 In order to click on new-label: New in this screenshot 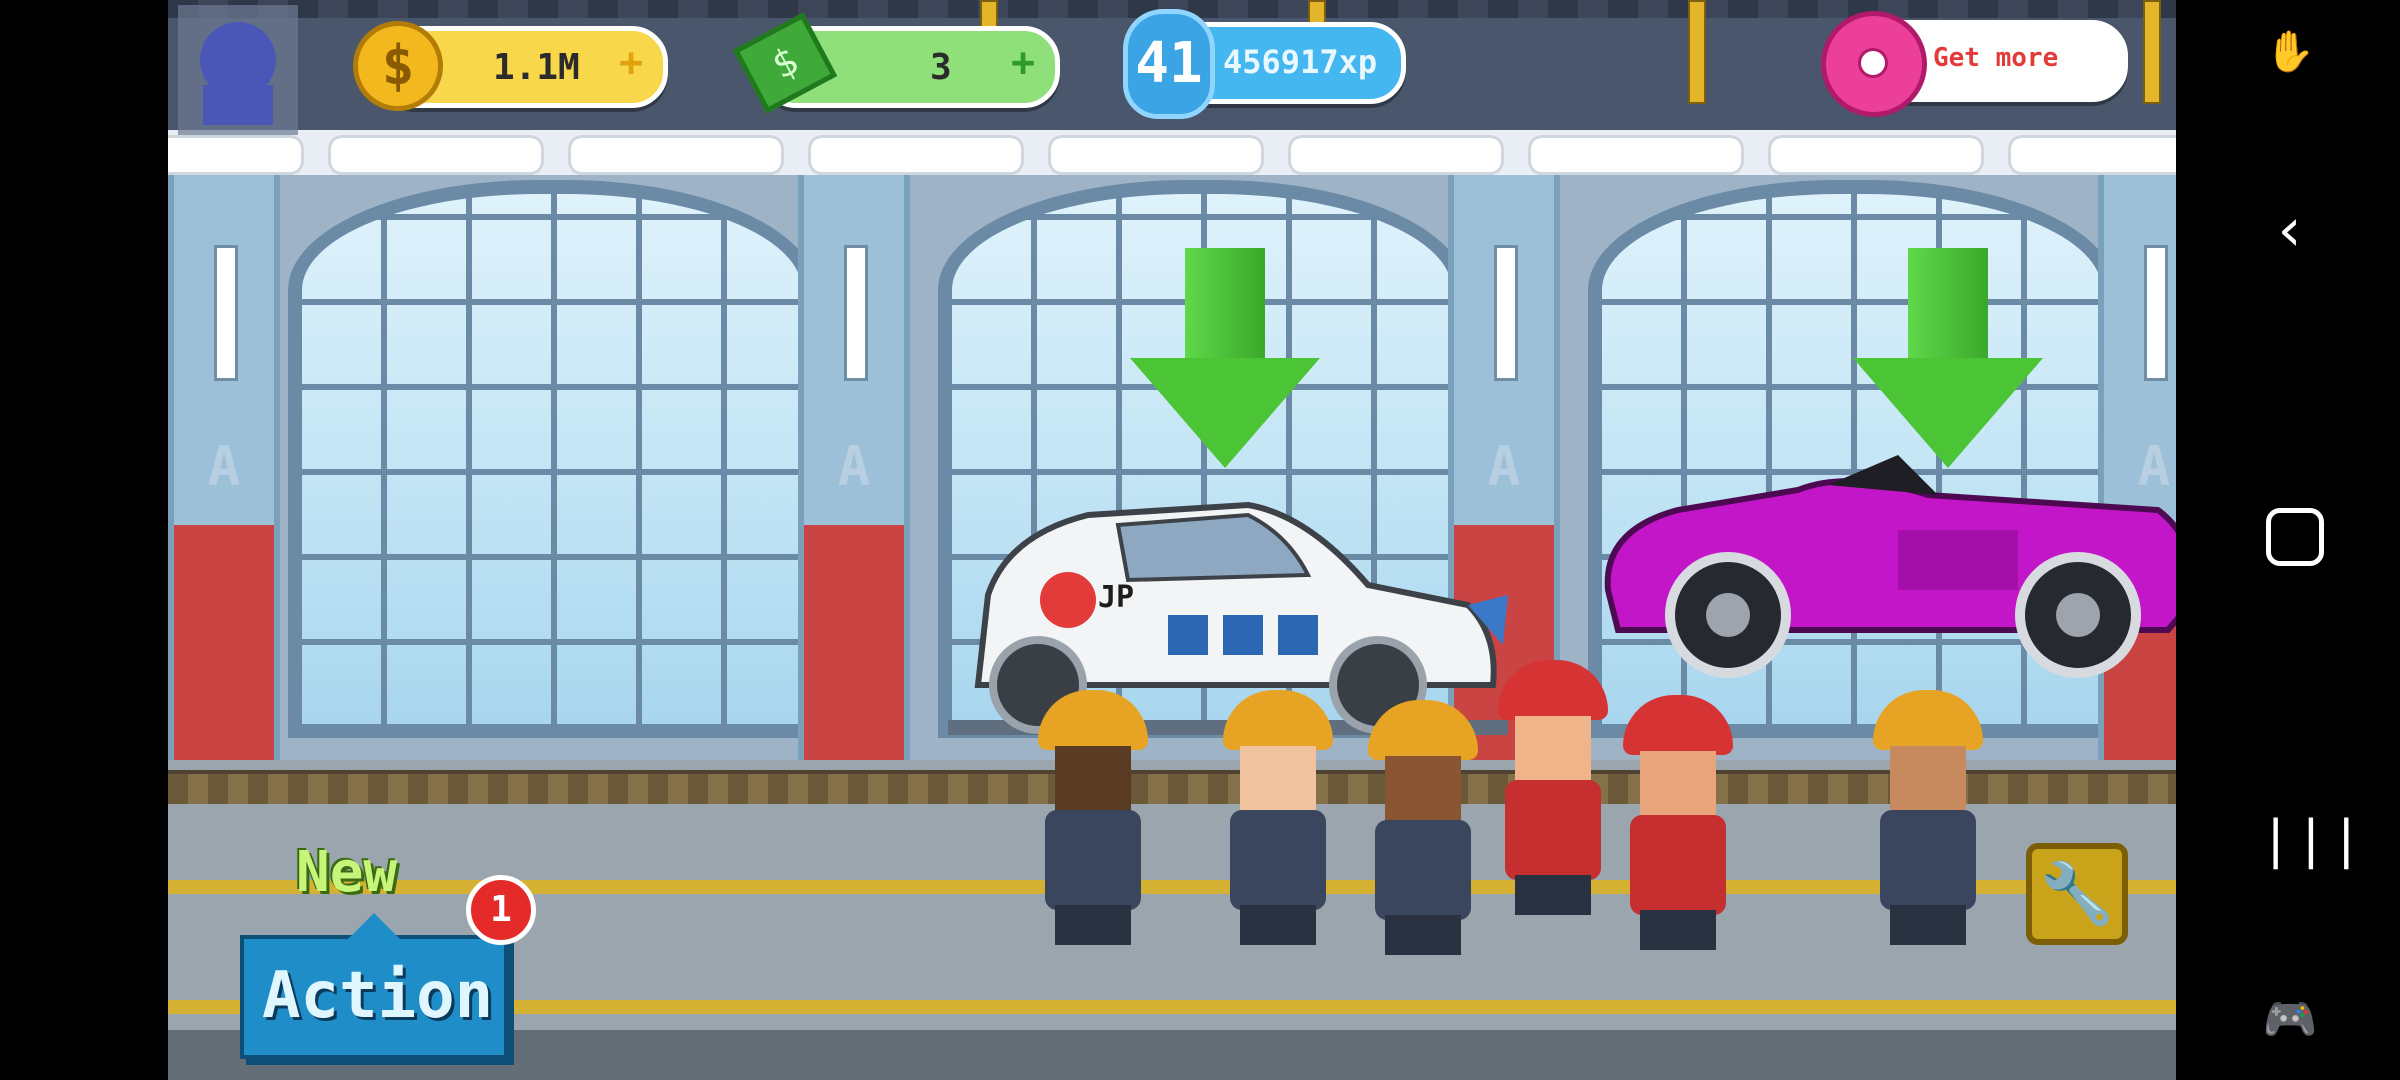, I will do `click(347, 872)`.